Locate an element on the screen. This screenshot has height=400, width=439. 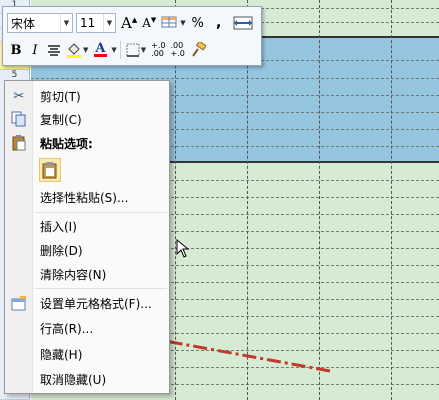
increase-decimal-button: +.0 .00 is located at coordinates (158, 50).